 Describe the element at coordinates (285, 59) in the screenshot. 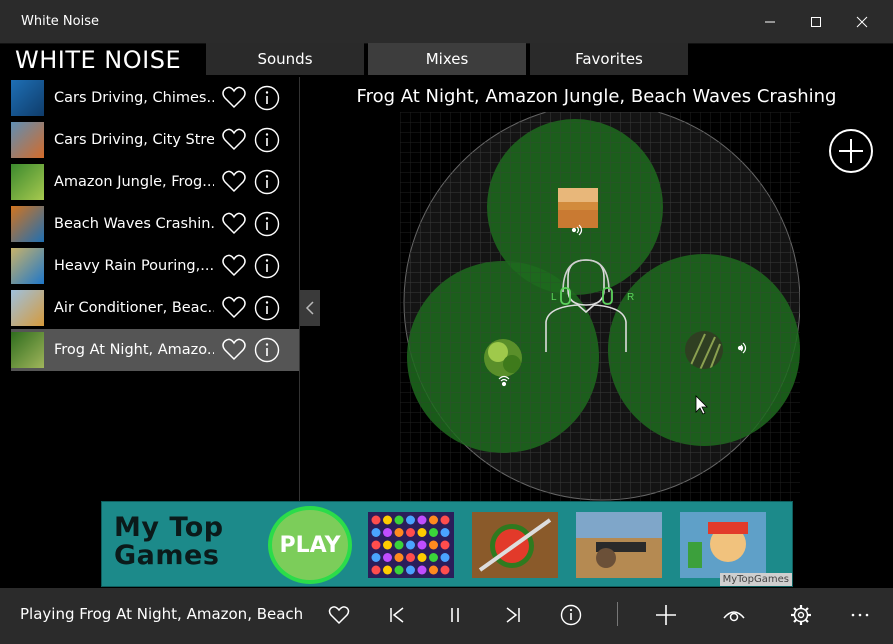

I see `tab-sounds: Sounds` at that location.